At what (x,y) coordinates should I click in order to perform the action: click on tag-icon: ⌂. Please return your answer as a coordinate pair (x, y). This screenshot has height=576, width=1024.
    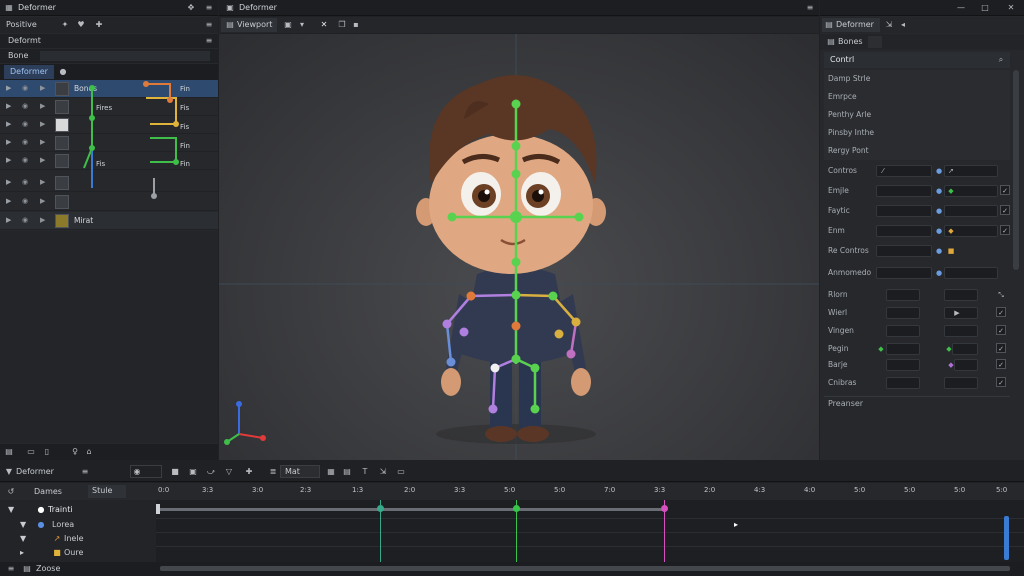
    Looking at the image, I should click on (89, 452).